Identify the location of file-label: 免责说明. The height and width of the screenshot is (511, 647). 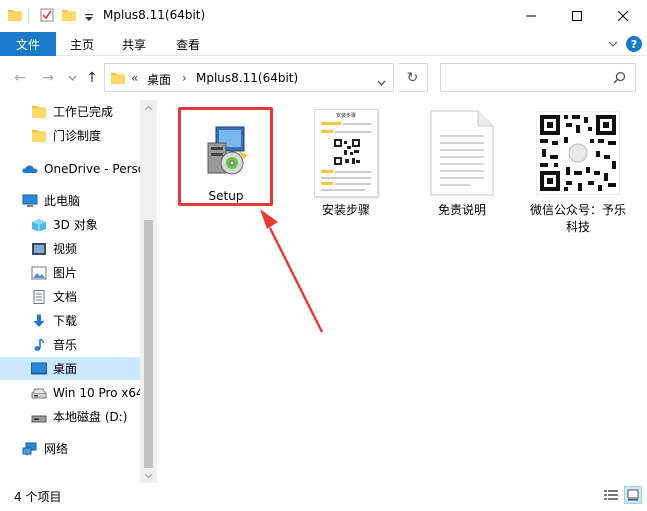
(461, 210).